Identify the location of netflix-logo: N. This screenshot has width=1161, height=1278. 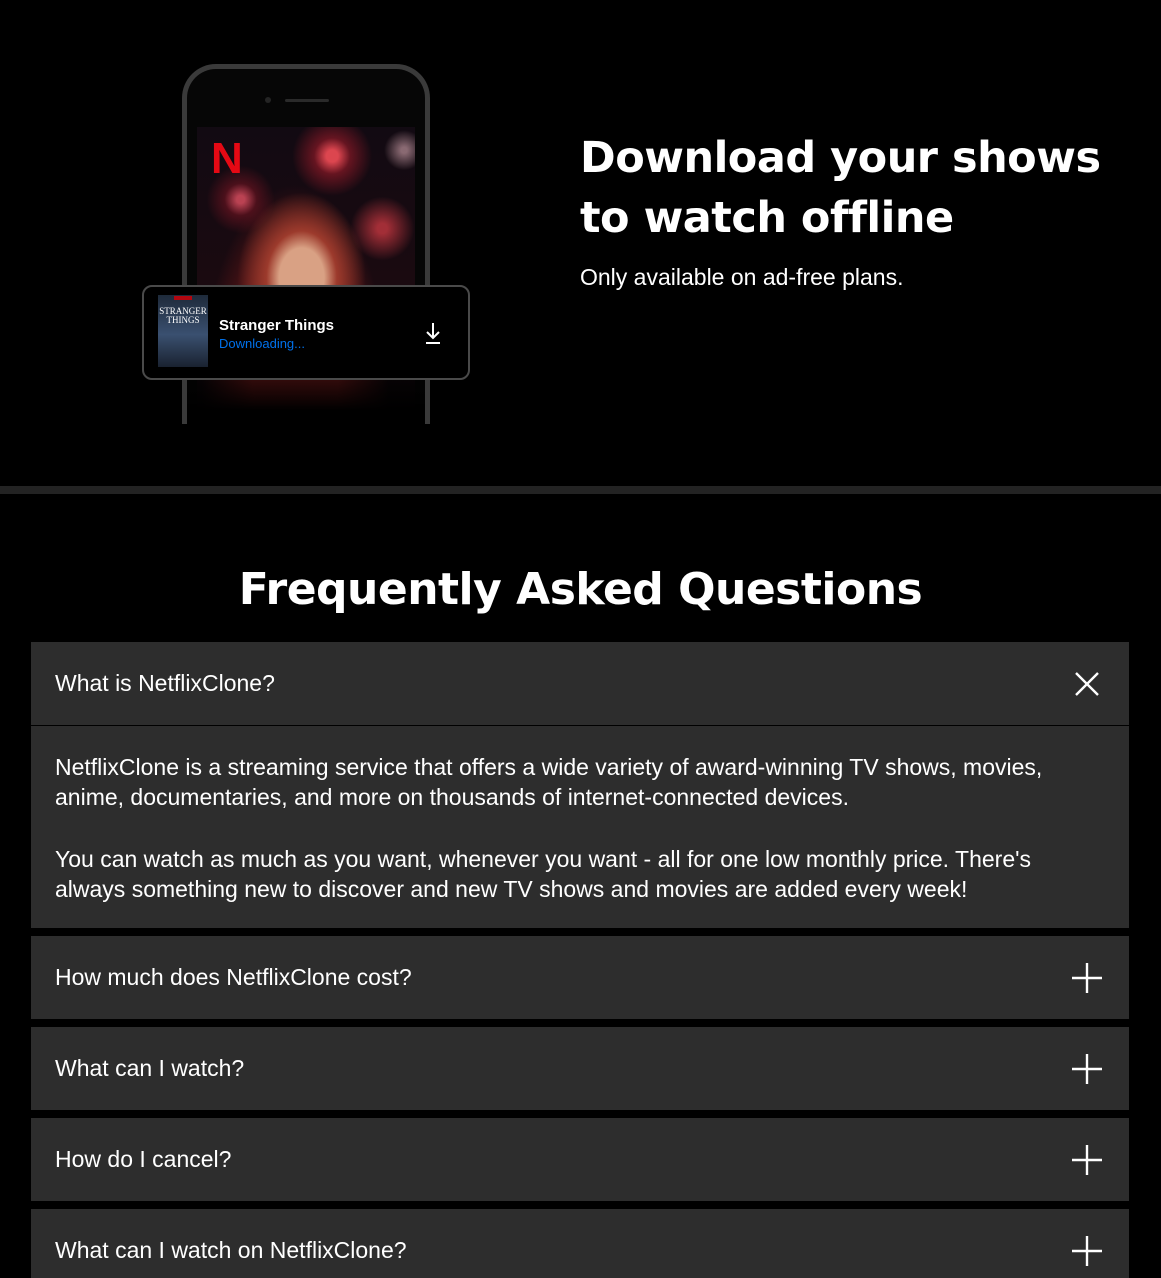
(227, 158).